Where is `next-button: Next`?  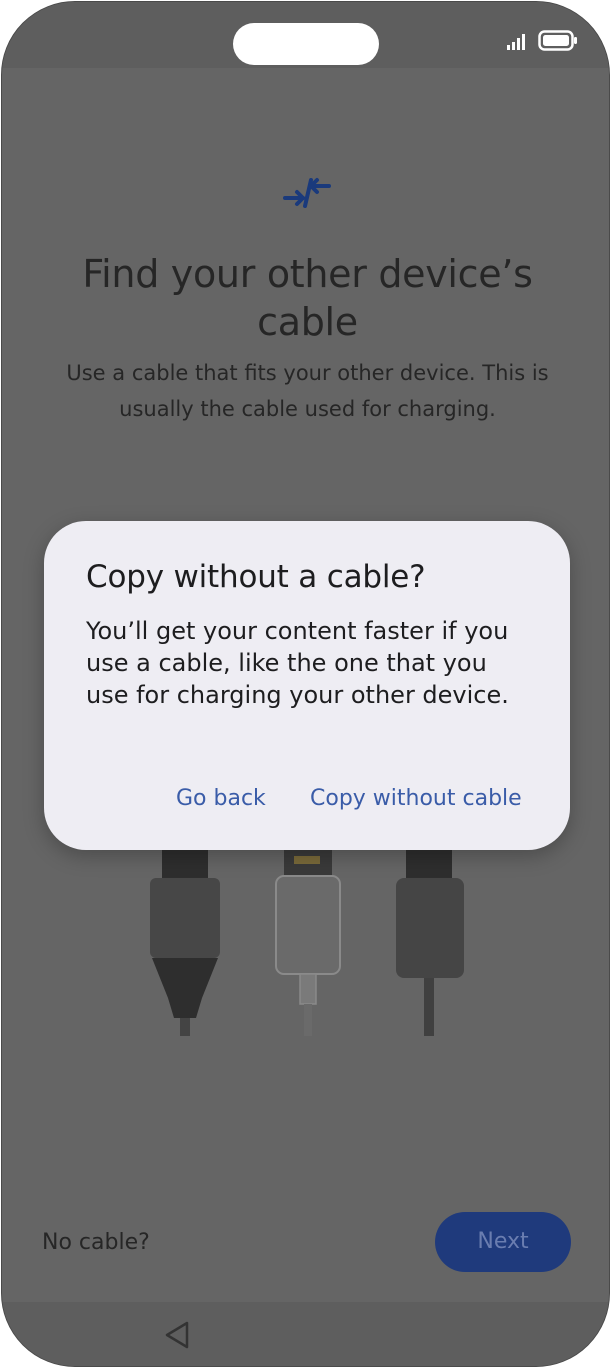
next-button: Next is located at coordinates (503, 1242).